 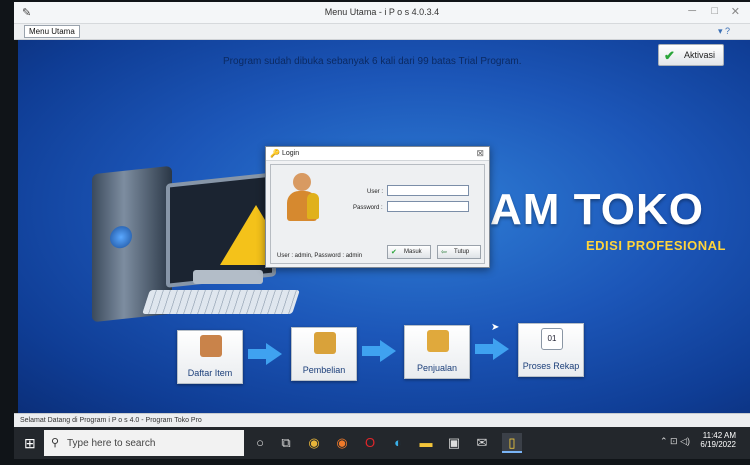 I want to click on brand-title: AM TOKO, so click(x=597, y=209).